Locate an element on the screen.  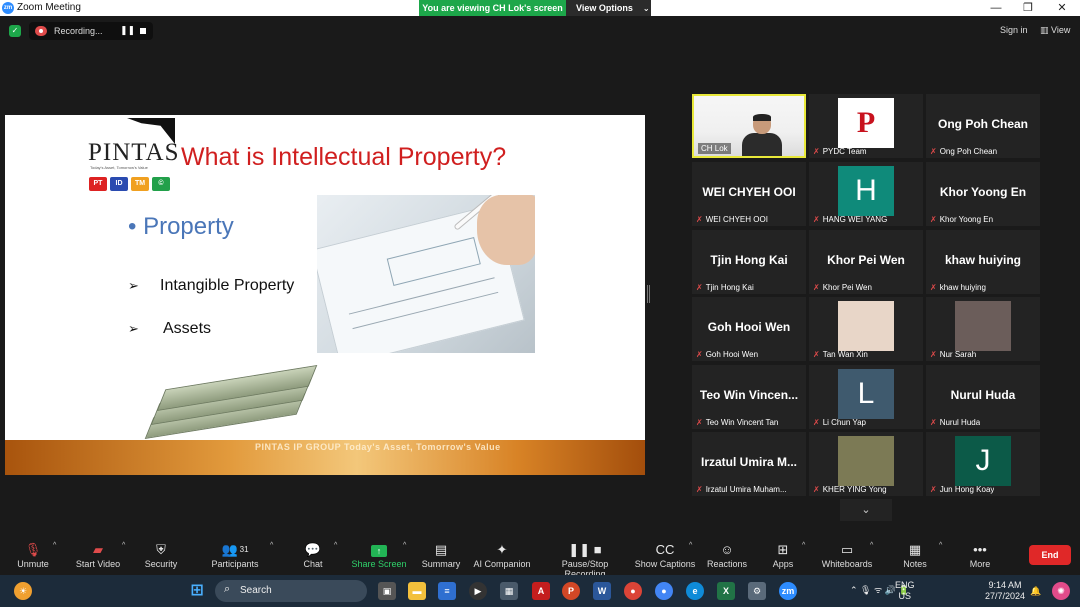
stop-recording-button is located at coordinates (143, 31).